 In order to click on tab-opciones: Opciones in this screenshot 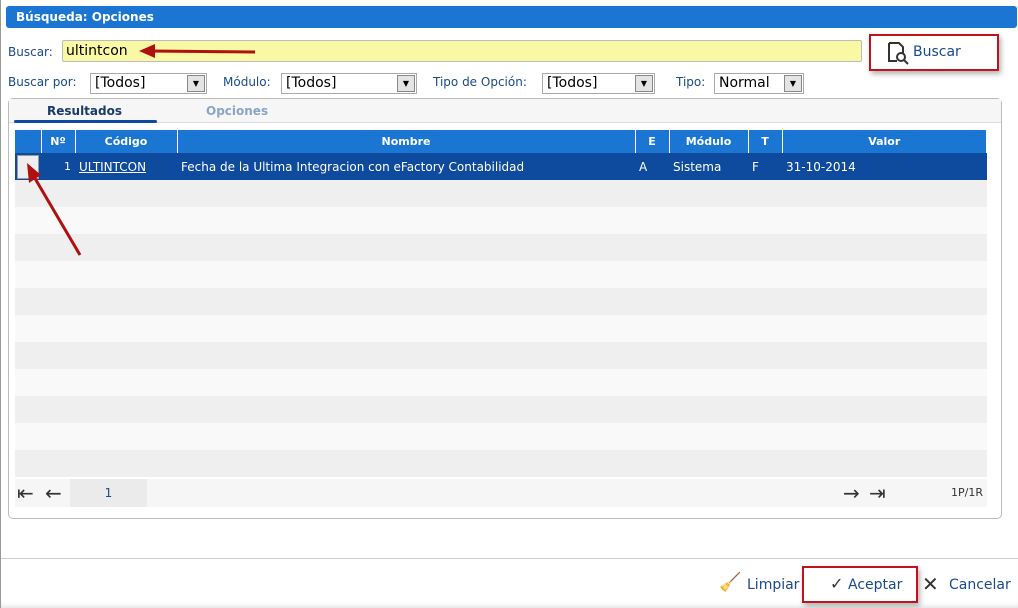, I will do `click(237, 111)`.